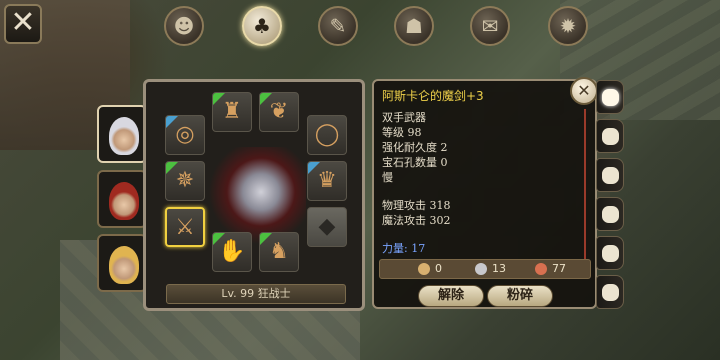 This screenshot has height=360, width=720. I want to click on unequip-button: 解除, so click(451, 296).